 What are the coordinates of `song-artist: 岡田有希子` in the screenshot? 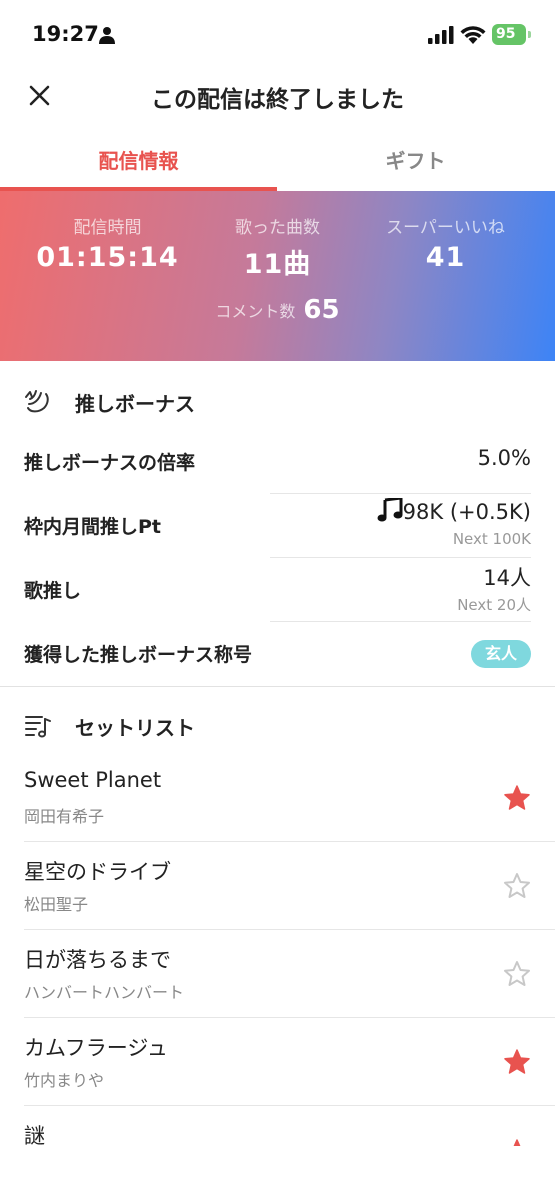 It's located at (64, 816).